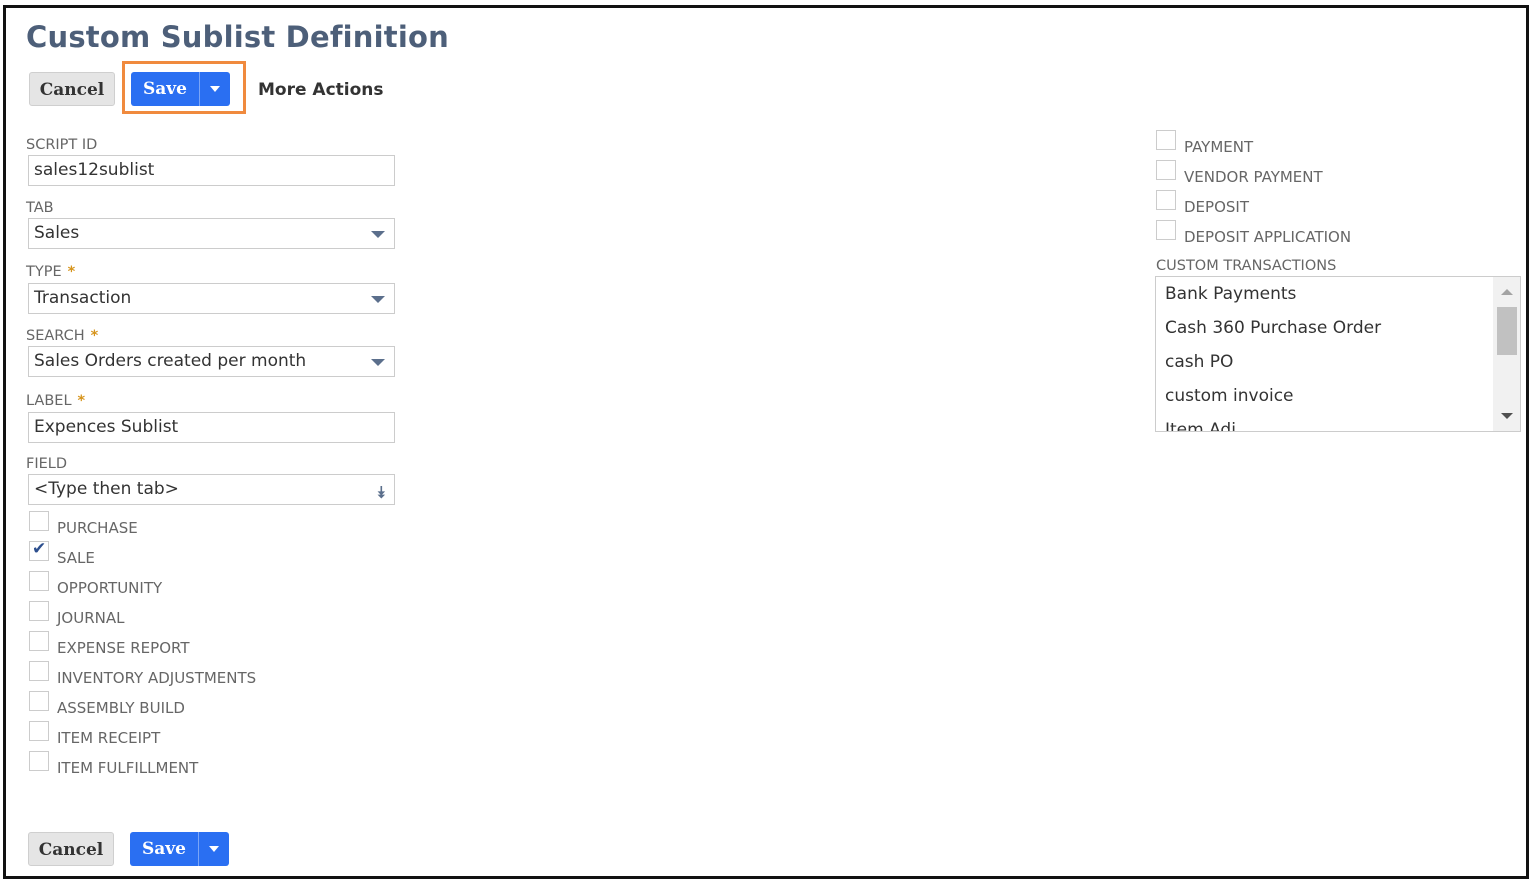  What do you see at coordinates (211, 170) in the screenshot?
I see `script-id-input: sales12sublist` at bounding box center [211, 170].